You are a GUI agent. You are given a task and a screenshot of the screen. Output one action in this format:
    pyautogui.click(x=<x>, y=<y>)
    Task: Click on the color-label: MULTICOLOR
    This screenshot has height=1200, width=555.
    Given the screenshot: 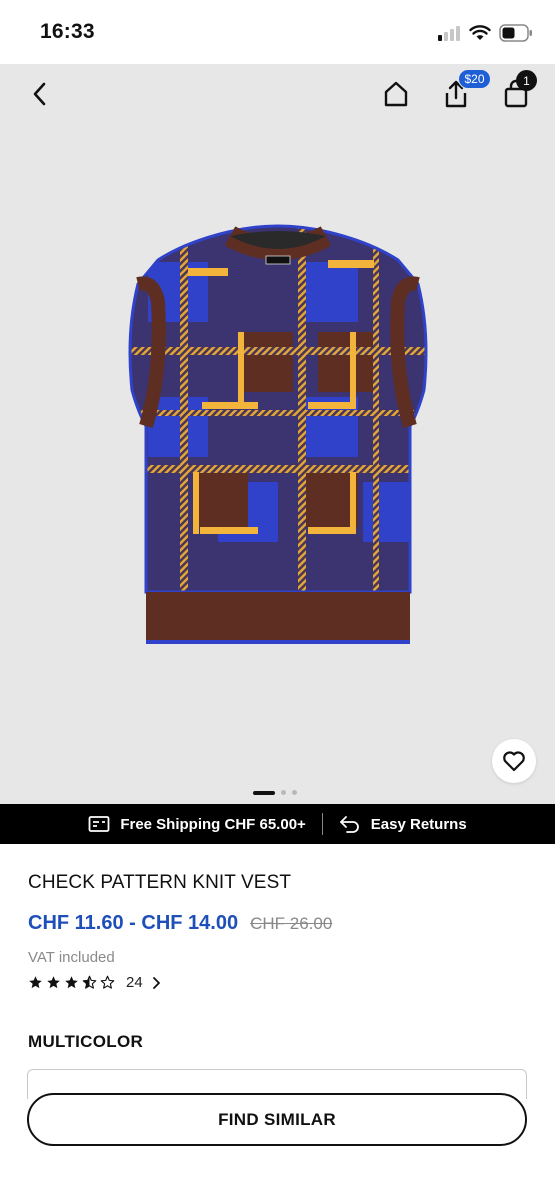 What is the action you would take?
    pyautogui.click(x=86, y=1041)
    